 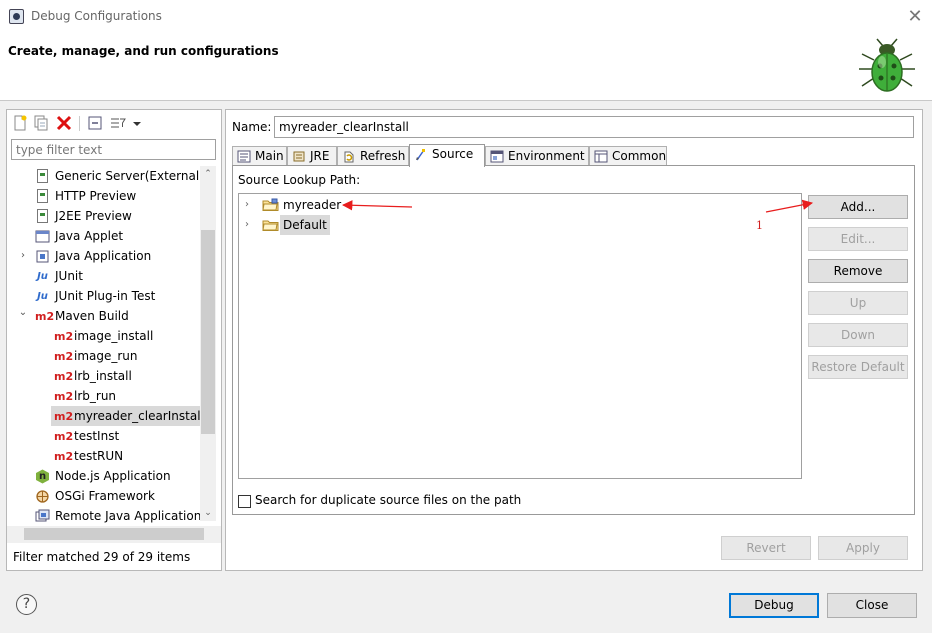 I want to click on project-folder-icon, so click(x=270, y=204).